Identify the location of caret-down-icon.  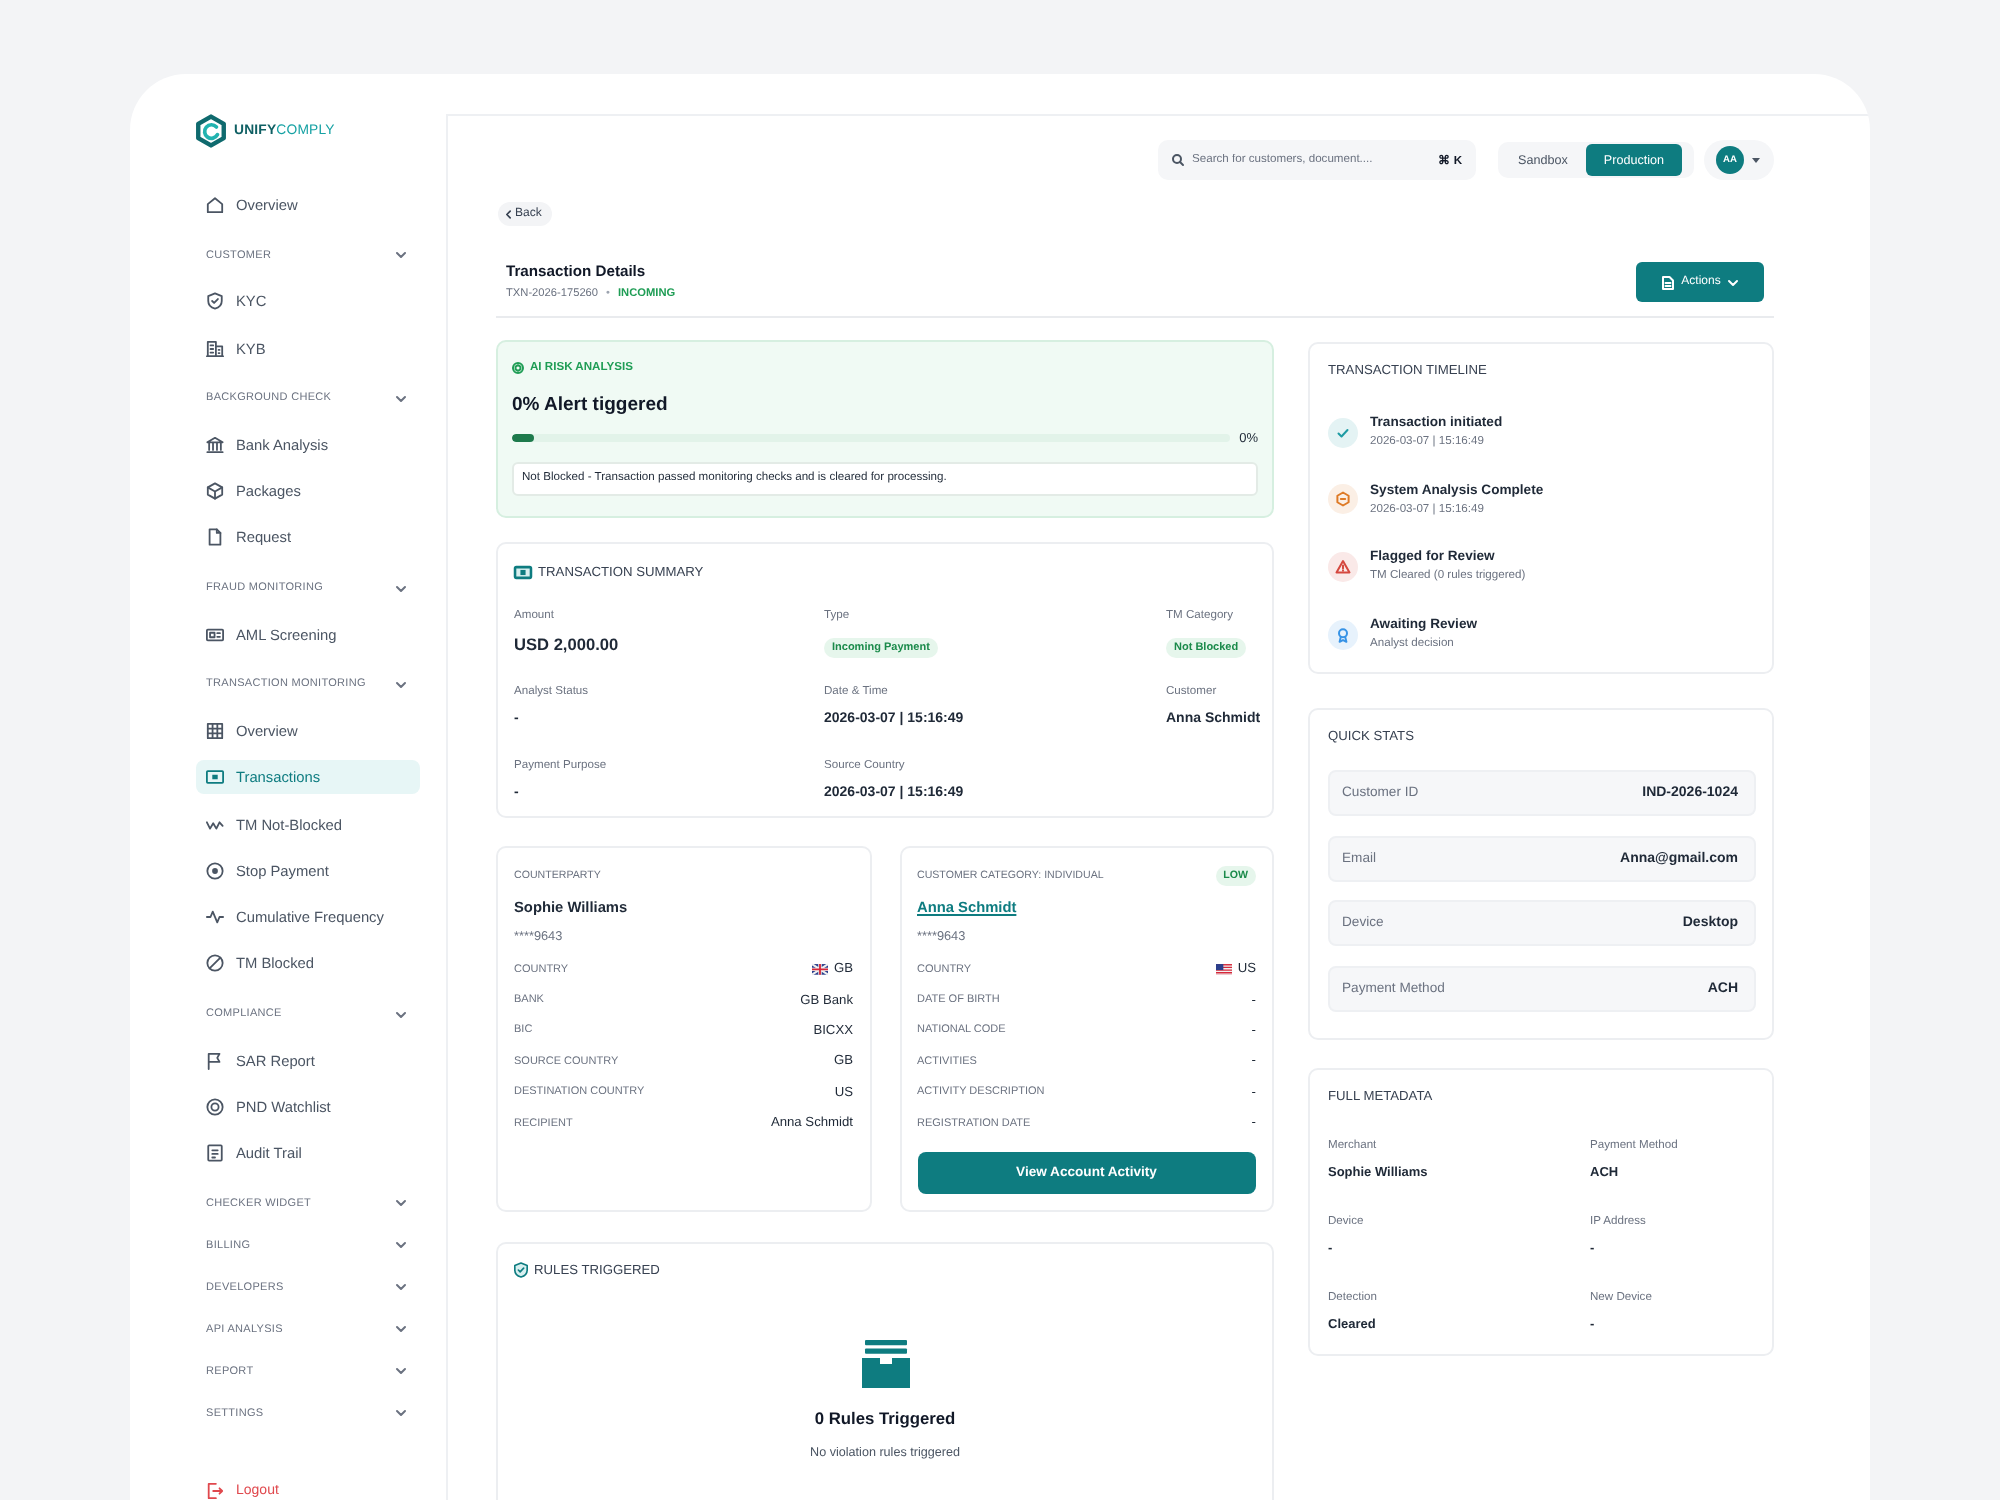
(1756, 160).